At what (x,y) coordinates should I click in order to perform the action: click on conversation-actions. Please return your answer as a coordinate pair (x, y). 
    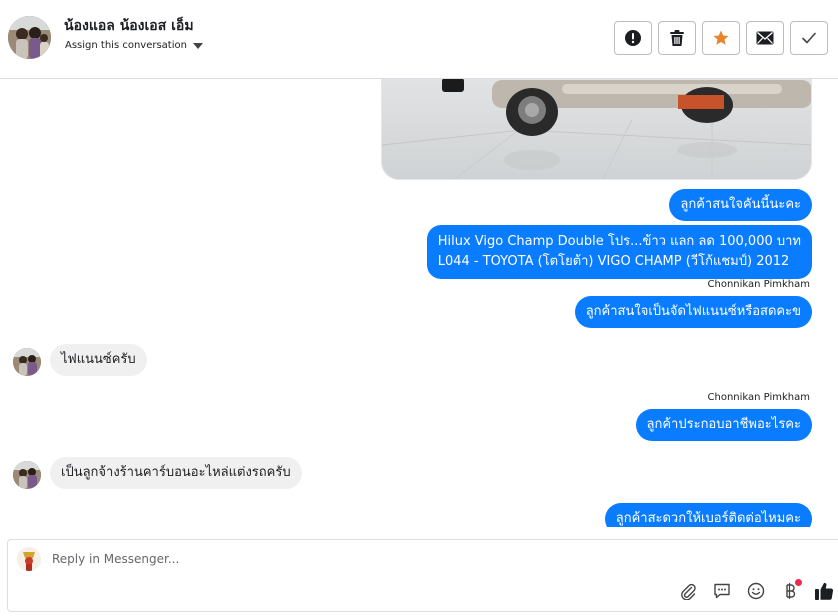
    Looking at the image, I should click on (721, 38).